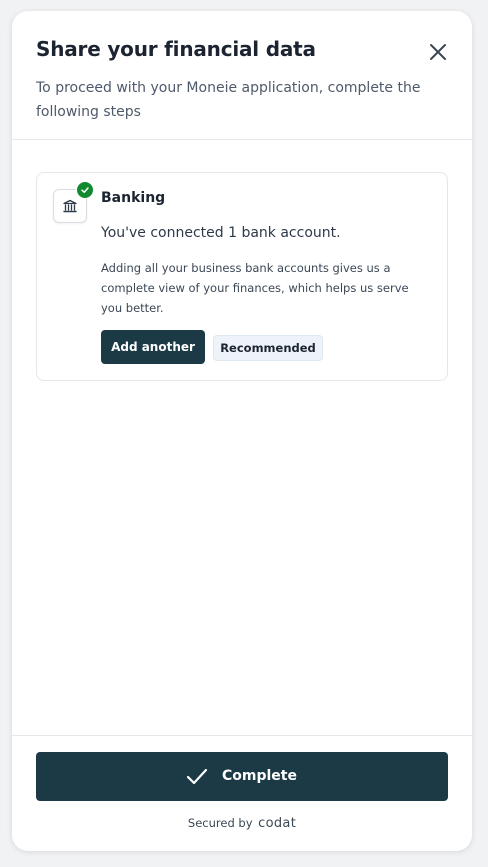  I want to click on modal-footer: Complete Secured by codat, so click(242, 793).